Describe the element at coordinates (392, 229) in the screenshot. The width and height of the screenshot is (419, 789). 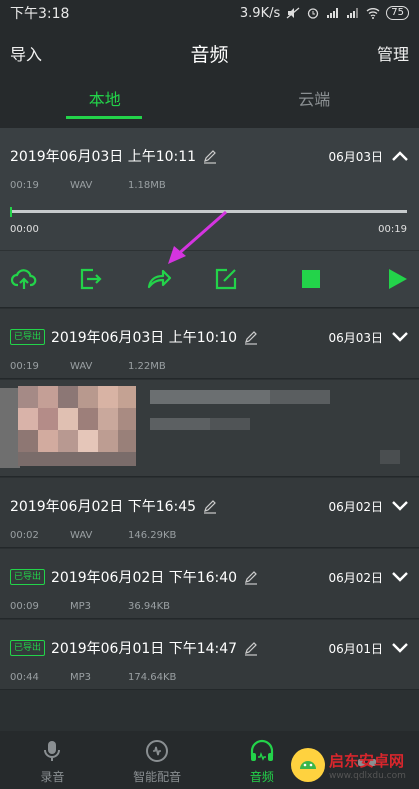
I see `total-time: 00:19` at that location.